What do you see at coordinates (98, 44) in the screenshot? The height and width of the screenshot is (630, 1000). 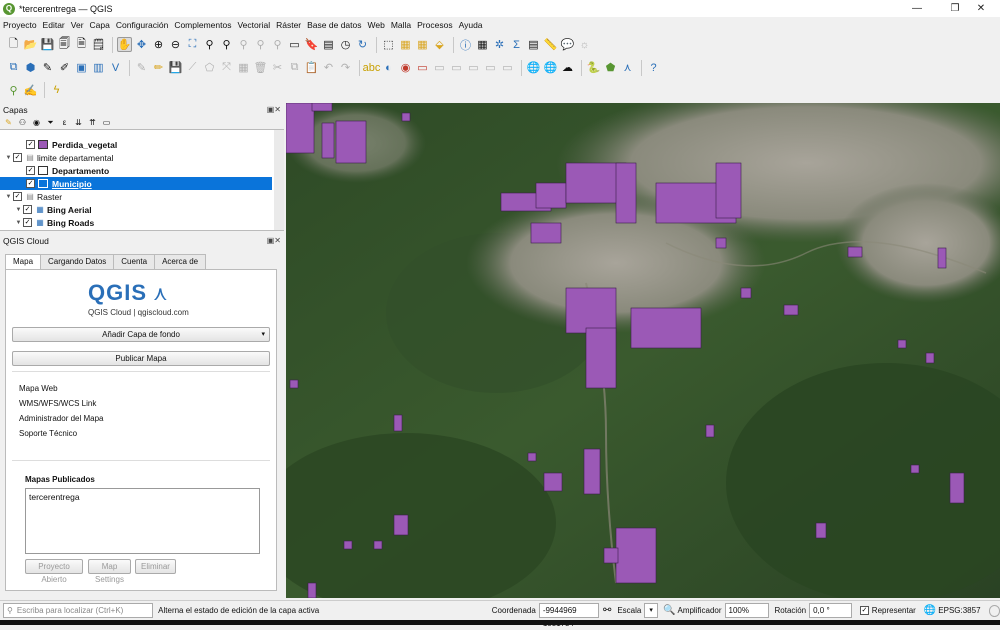 I see `layout-manager-icon: 🗒` at bounding box center [98, 44].